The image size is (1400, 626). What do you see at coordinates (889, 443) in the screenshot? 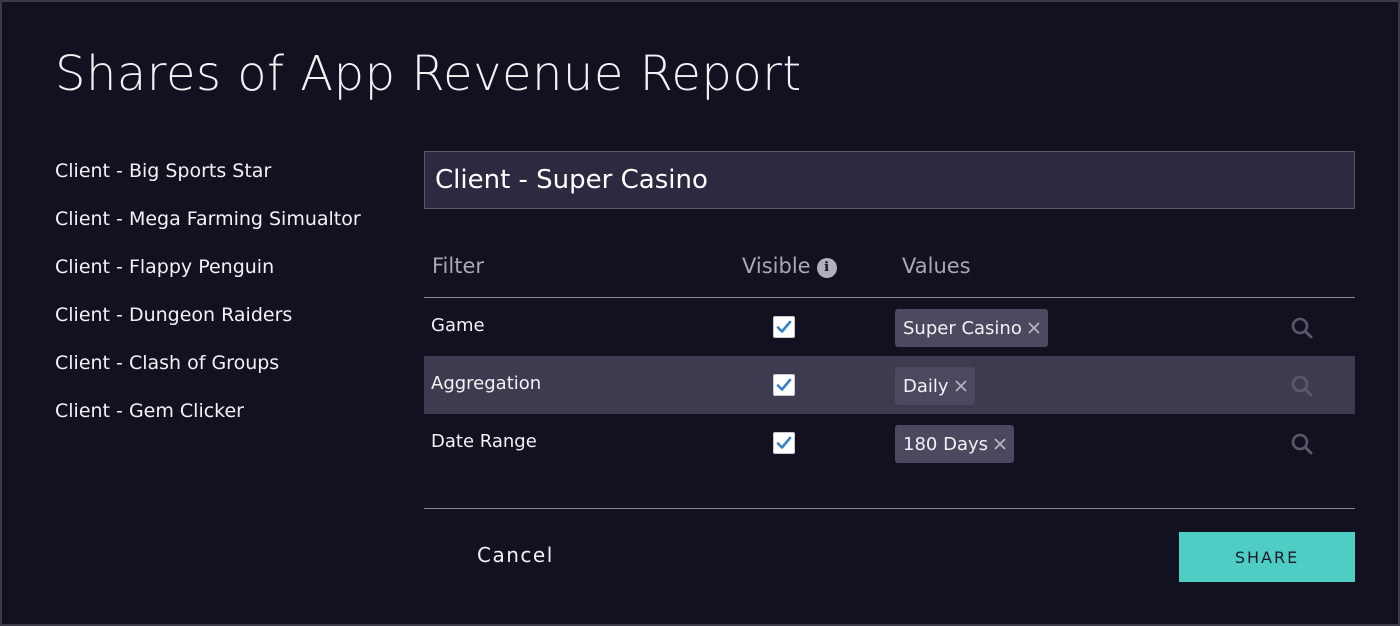
I see `table-row: Date Range 180 Days` at bounding box center [889, 443].